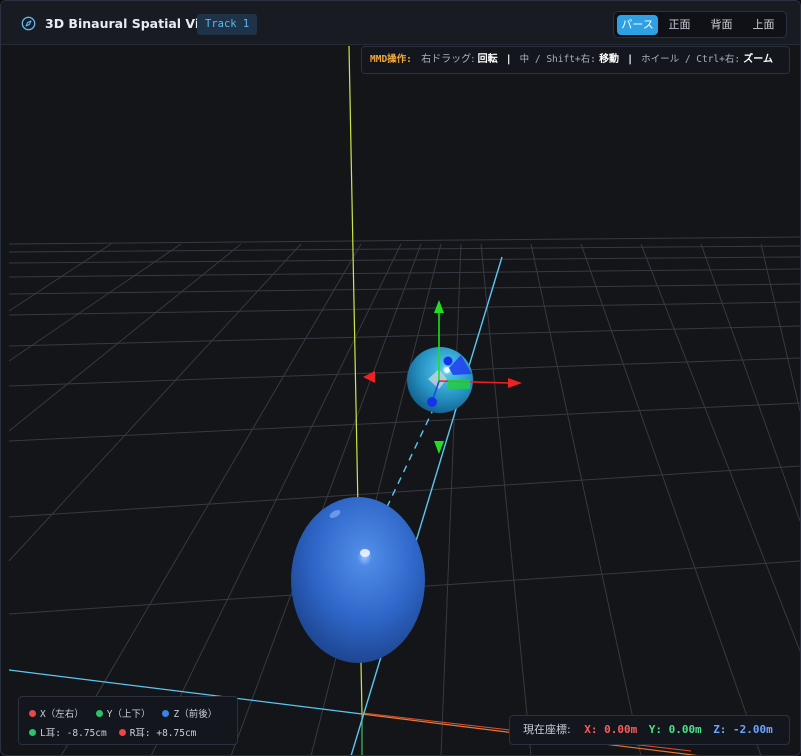 Image resolution: width=801 pixels, height=756 pixels. What do you see at coordinates (679, 25) in the screenshot?
I see `view-front-button: 正面` at bounding box center [679, 25].